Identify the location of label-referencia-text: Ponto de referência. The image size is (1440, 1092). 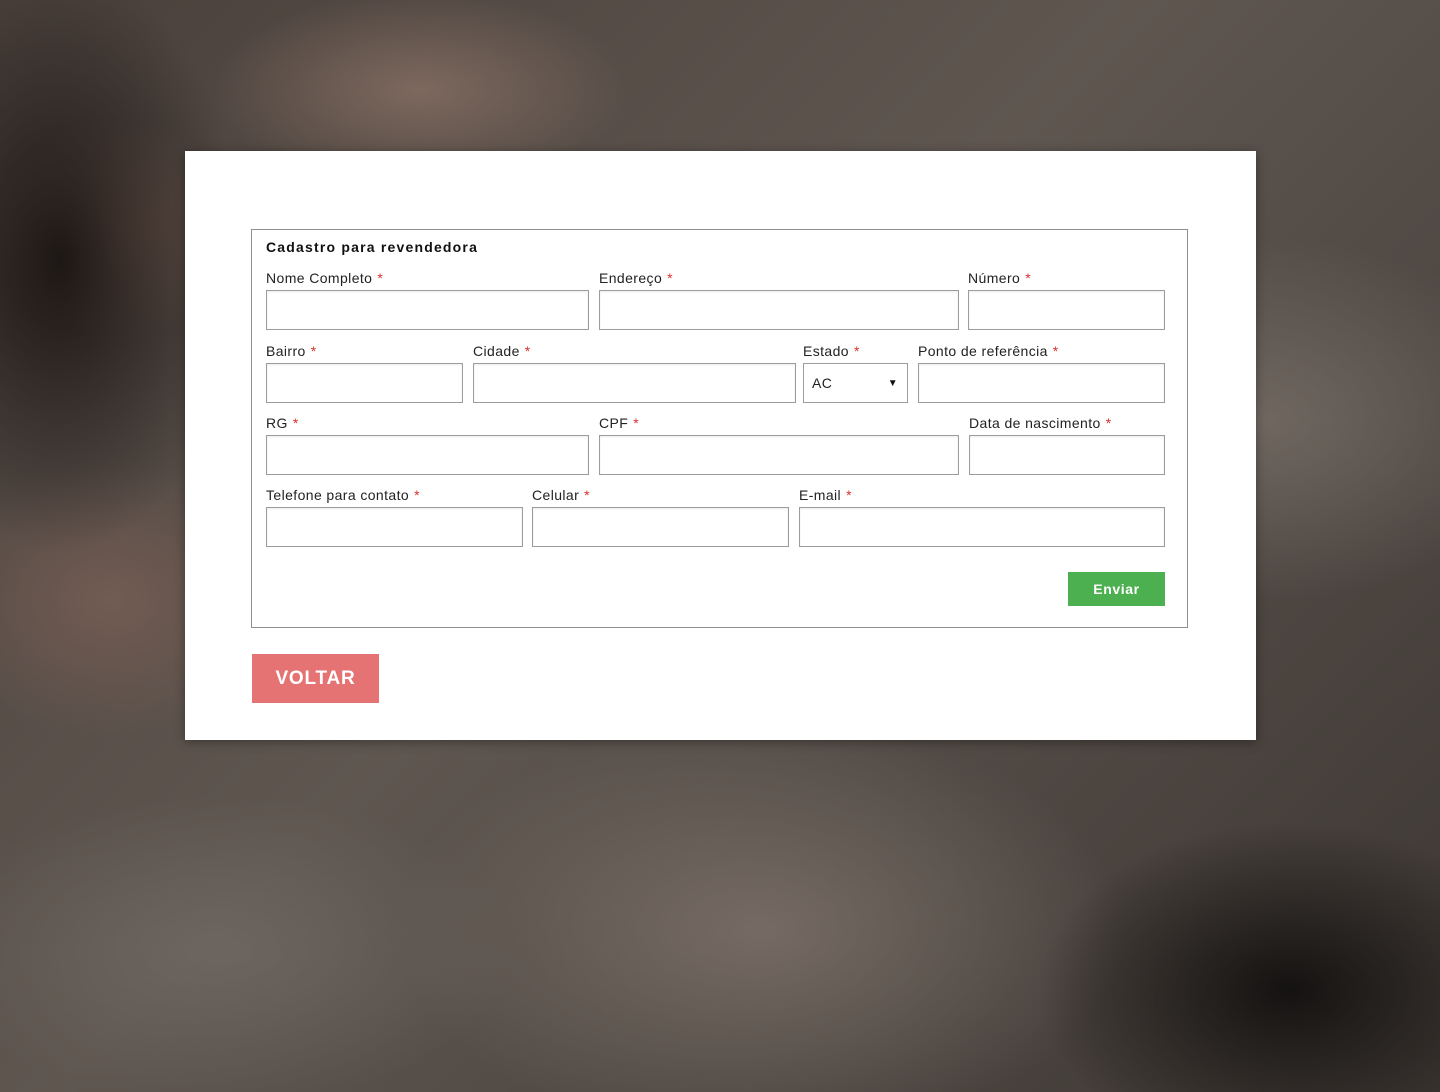
(983, 351).